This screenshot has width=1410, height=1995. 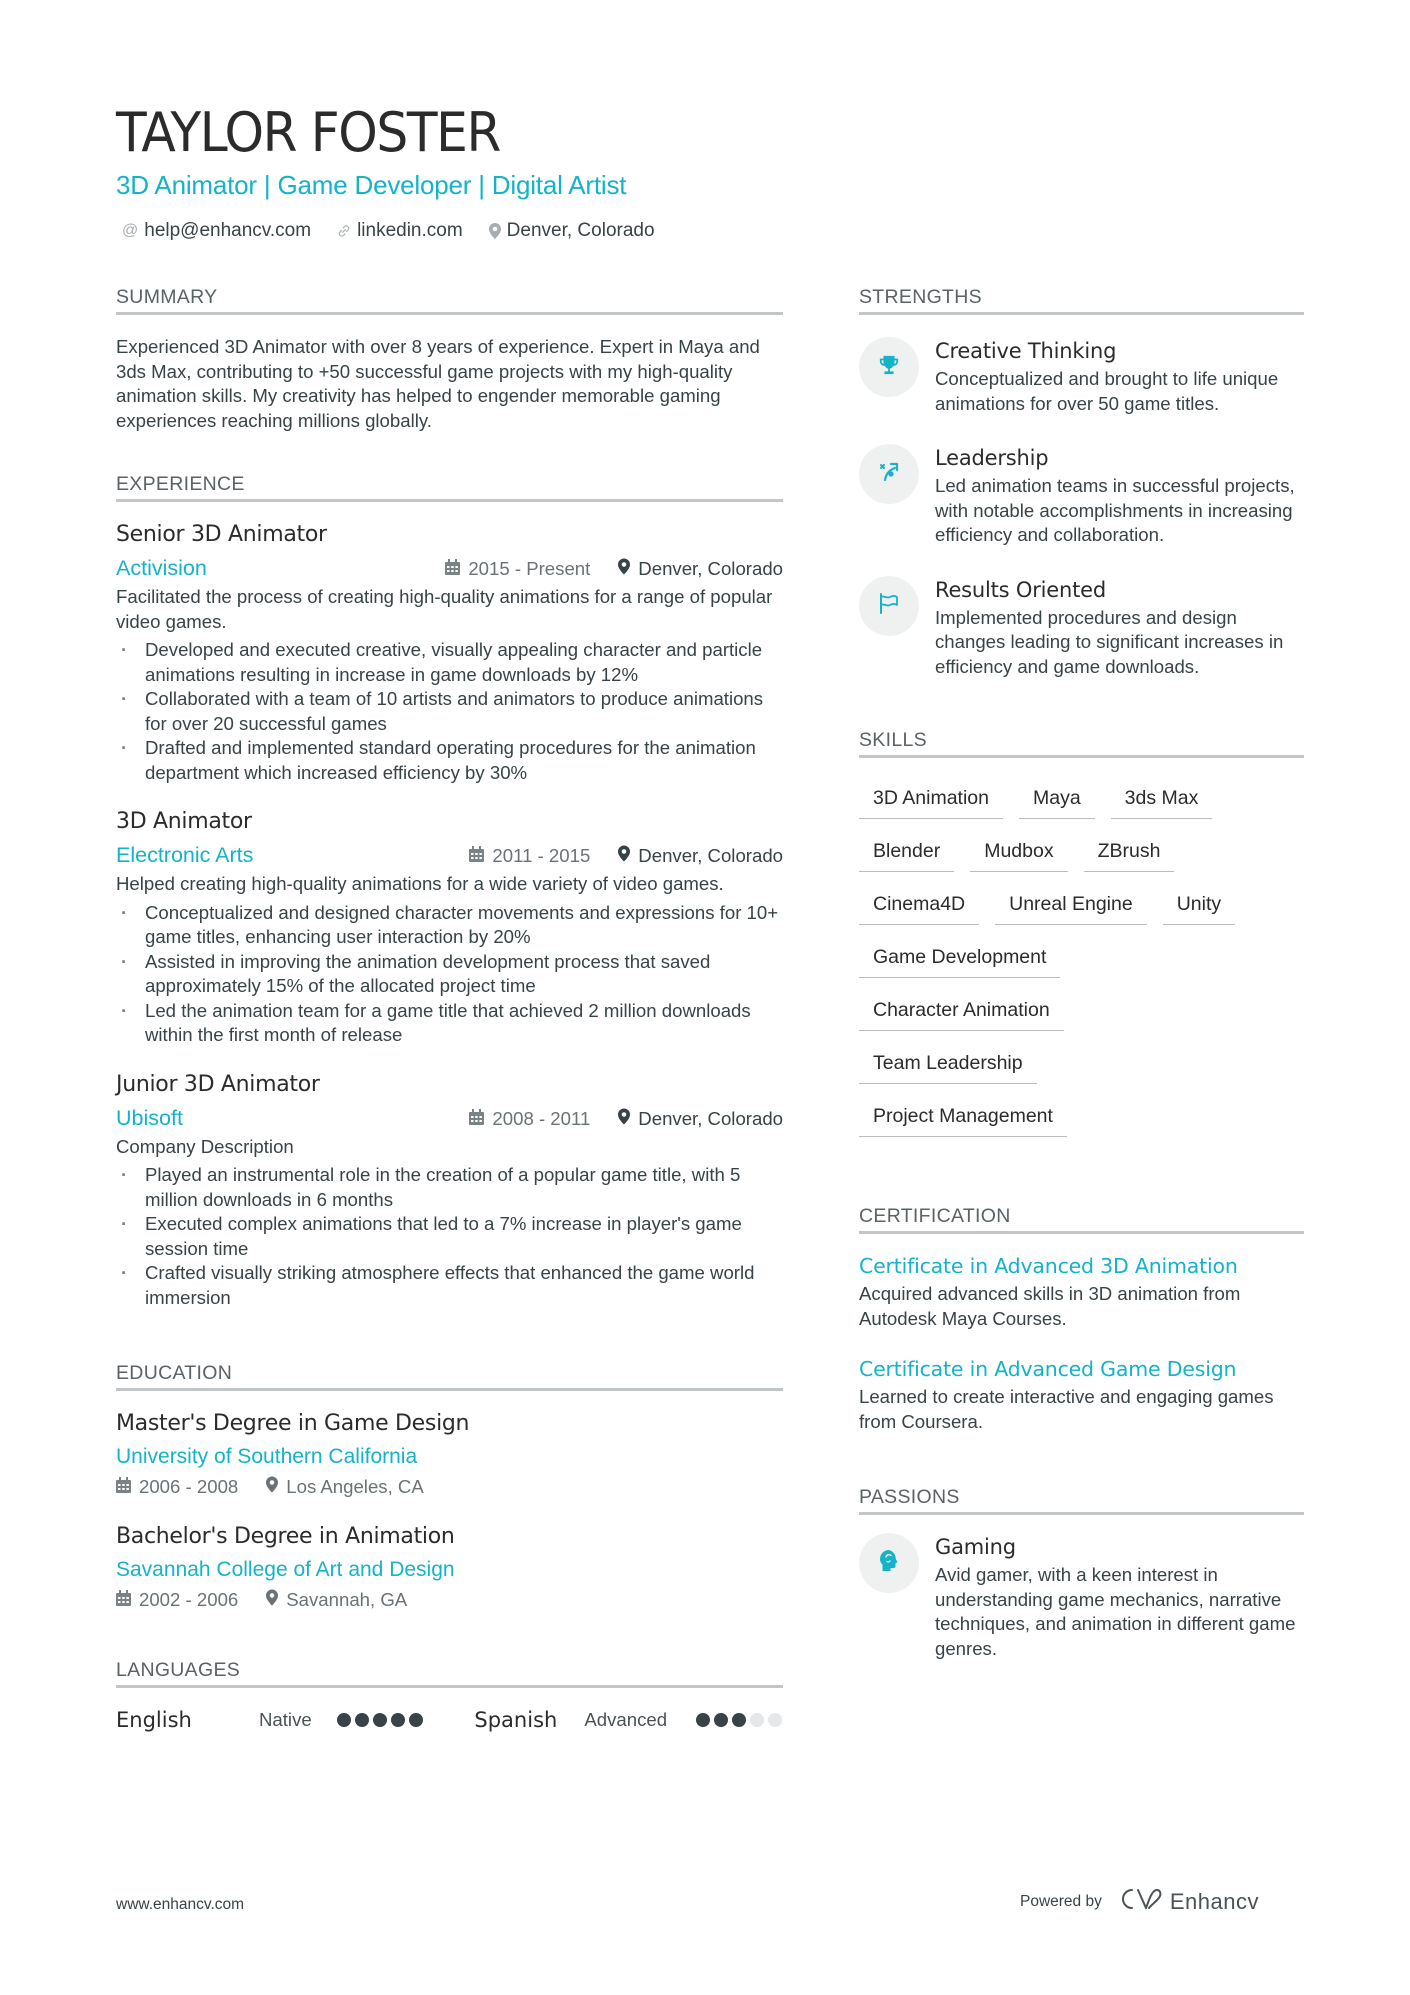 What do you see at coordinates (189, 1486) in the screenshot?
I see `education-dates: 2006 - 2008` at bounding box center [189, 1486].